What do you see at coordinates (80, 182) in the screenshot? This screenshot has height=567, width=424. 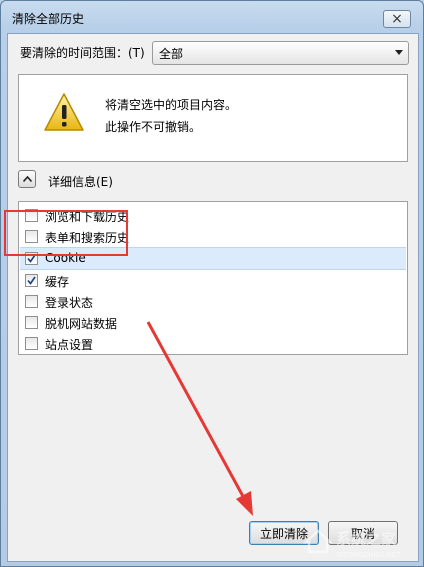 I see `details-label: 详细信息(E)` at bounding box center [80, 182].